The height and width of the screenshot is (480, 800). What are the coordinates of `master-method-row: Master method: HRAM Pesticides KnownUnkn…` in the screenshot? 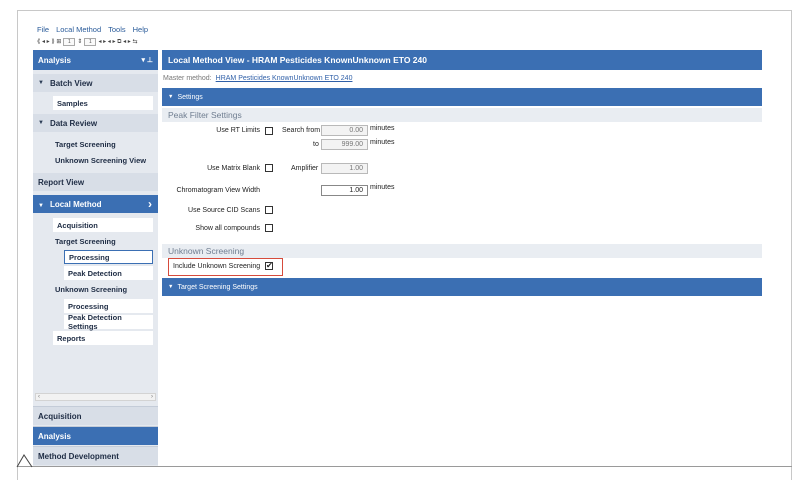 It's located at (462, 78).